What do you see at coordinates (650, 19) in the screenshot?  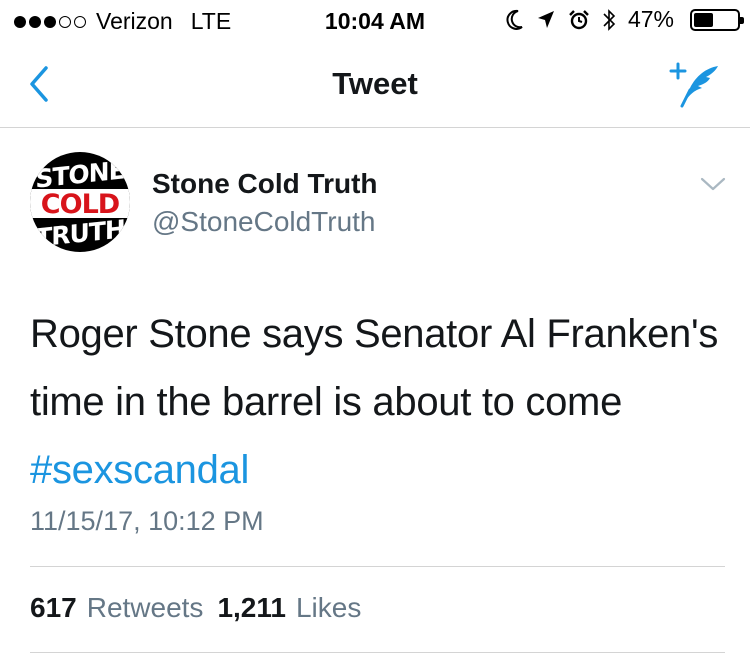 I see `battery-percentage: 47%` at bounding box center [650, 19].